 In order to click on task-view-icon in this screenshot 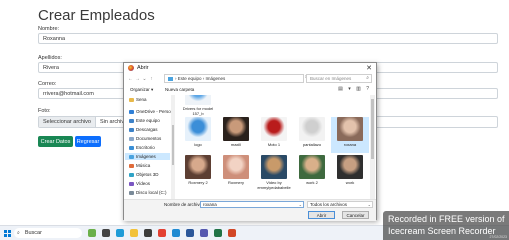, I will do `click(106, 233)`.